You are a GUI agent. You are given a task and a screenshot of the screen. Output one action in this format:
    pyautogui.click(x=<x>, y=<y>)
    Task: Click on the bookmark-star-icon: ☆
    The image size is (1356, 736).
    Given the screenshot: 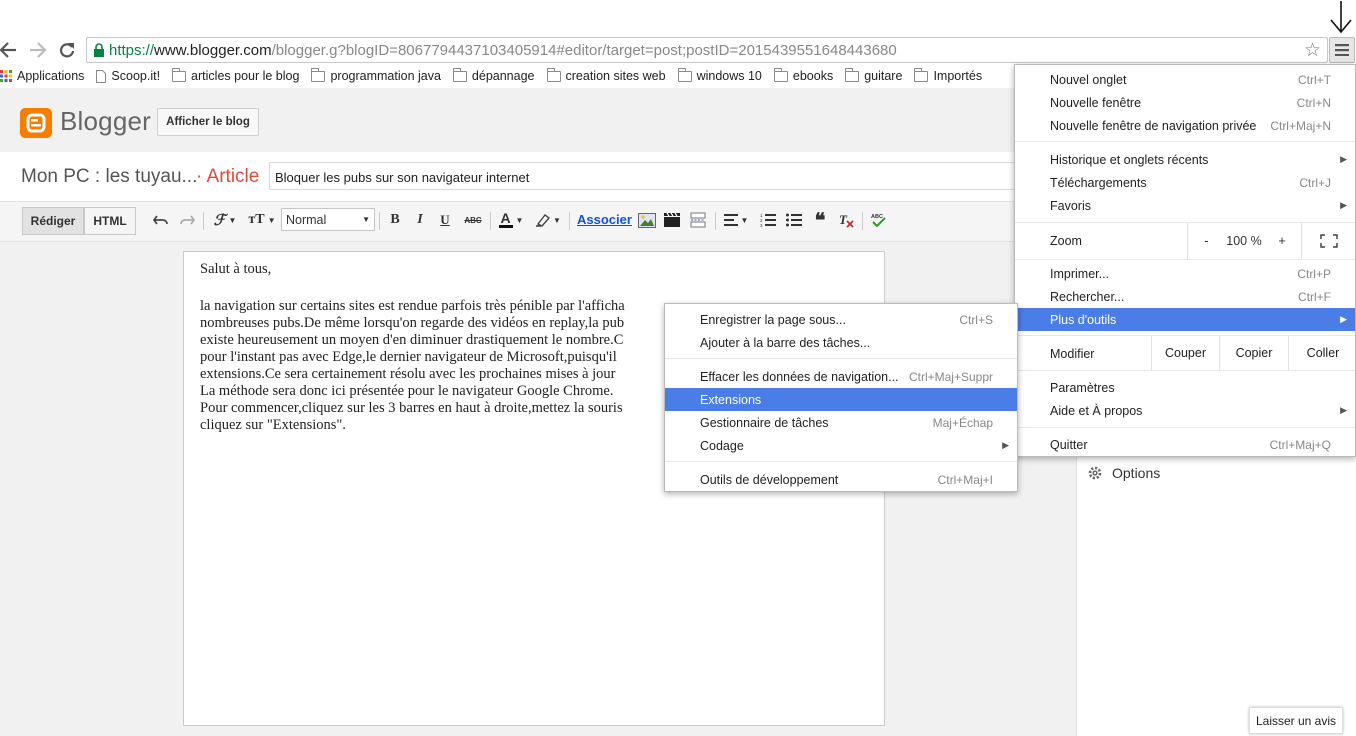 What is the action you would take?
    pyautogui.click(x=1312, y=50)
    